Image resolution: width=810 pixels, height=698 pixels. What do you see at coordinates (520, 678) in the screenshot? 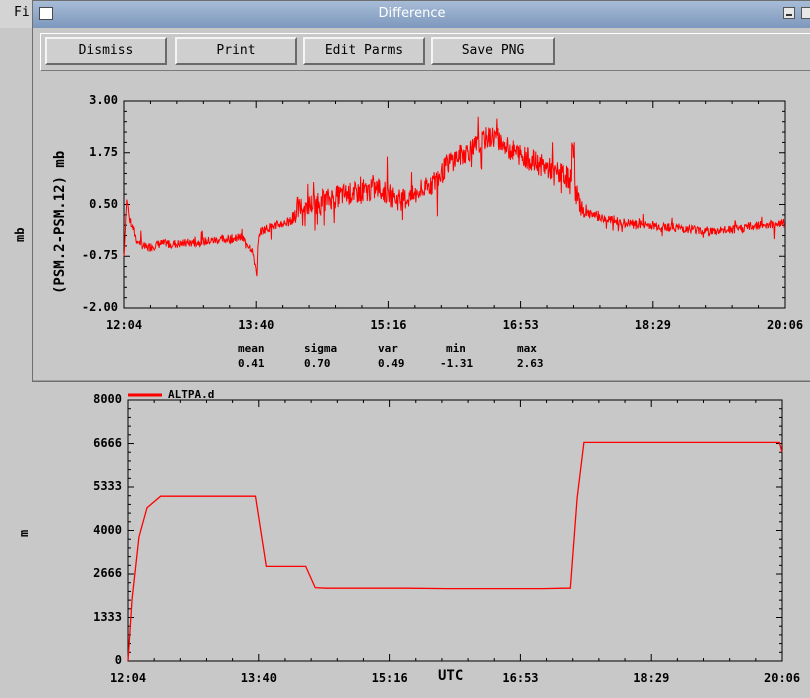
I see `altitude-xtick-label: 16:53` at bounding box center [520, 678].